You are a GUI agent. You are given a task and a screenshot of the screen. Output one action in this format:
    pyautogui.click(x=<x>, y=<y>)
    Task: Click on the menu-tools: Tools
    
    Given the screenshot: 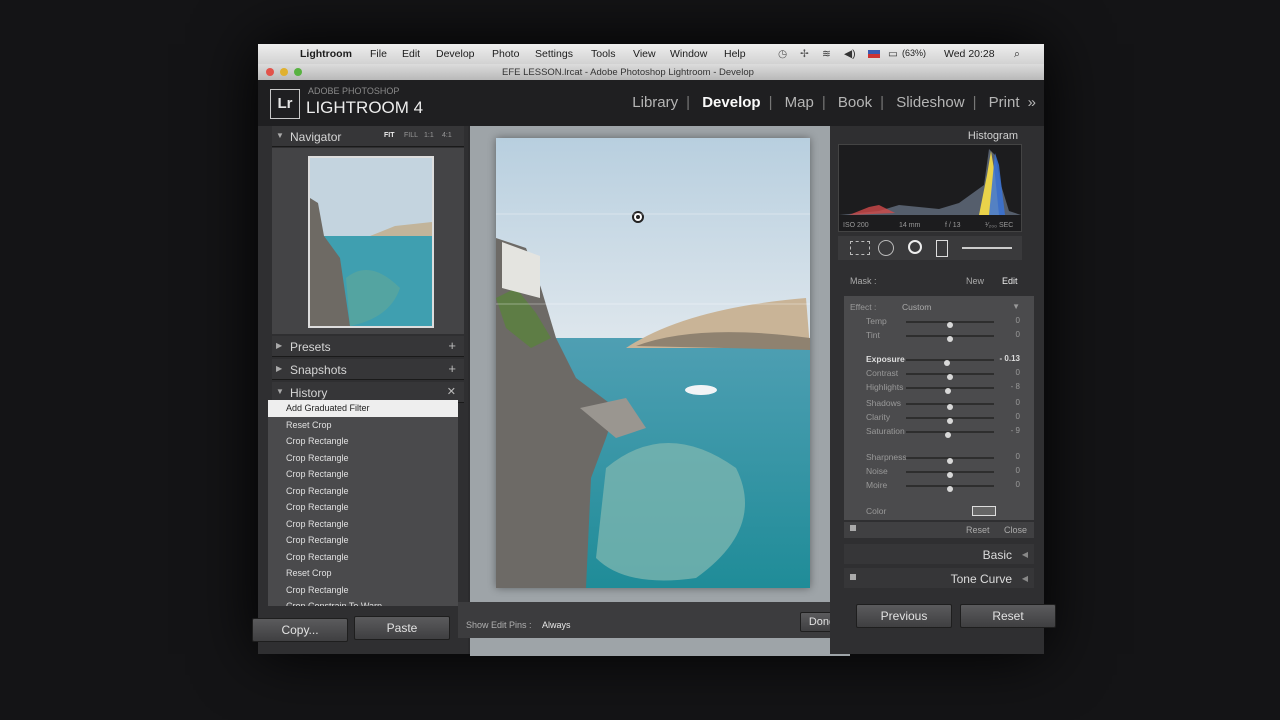 What is the action you would take?
    pyautogui.click(x=603, y=54)
    